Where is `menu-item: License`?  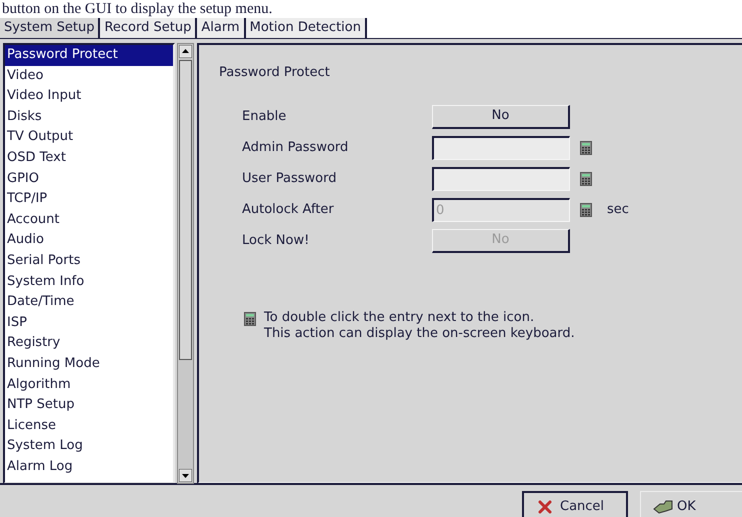
menu-item: License is located at coordinates (89, 426).